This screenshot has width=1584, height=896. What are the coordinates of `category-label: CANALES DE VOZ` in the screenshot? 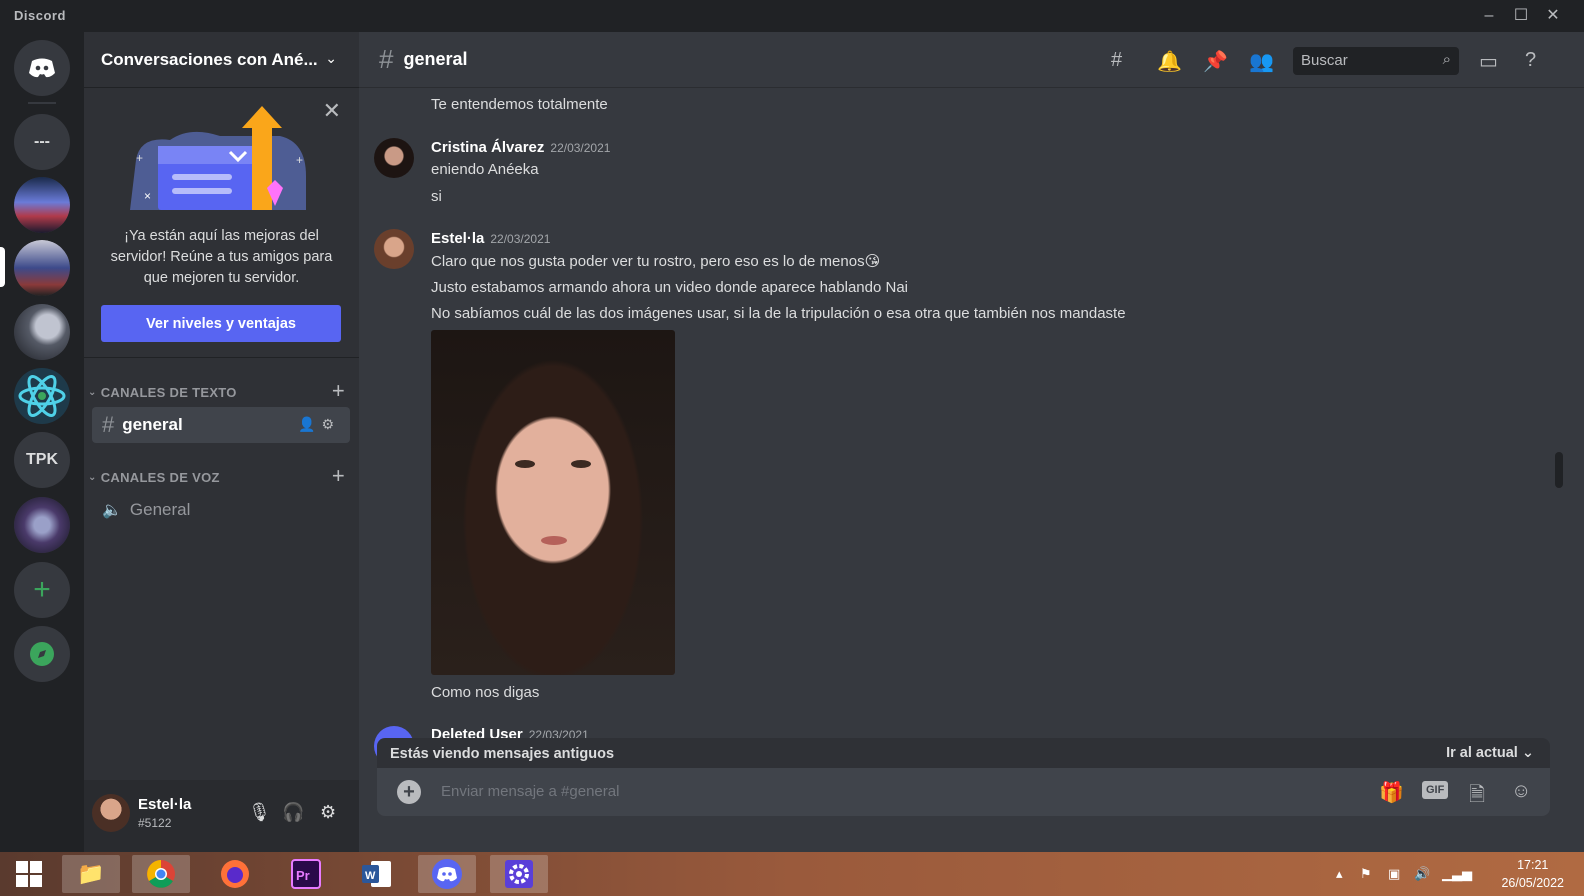 It's located at (160, 477).